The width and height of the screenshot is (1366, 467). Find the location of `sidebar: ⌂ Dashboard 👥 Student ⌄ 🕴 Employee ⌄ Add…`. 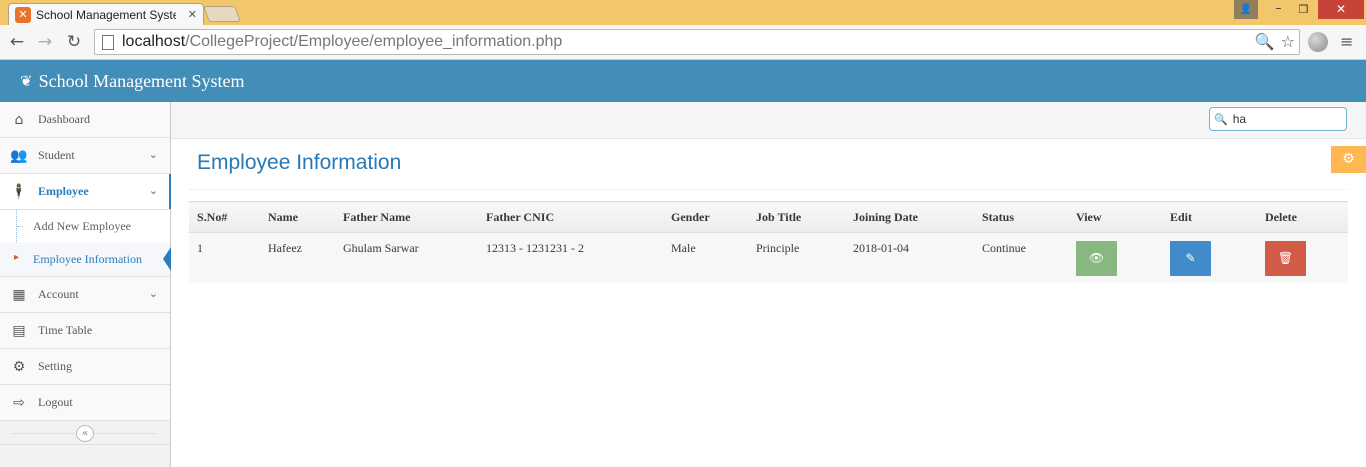

sidebar: ⌂ Dashboard 👥 Student ⌄ 🕴 Employee ⌄ Add… is located at coordinates (85, 284).